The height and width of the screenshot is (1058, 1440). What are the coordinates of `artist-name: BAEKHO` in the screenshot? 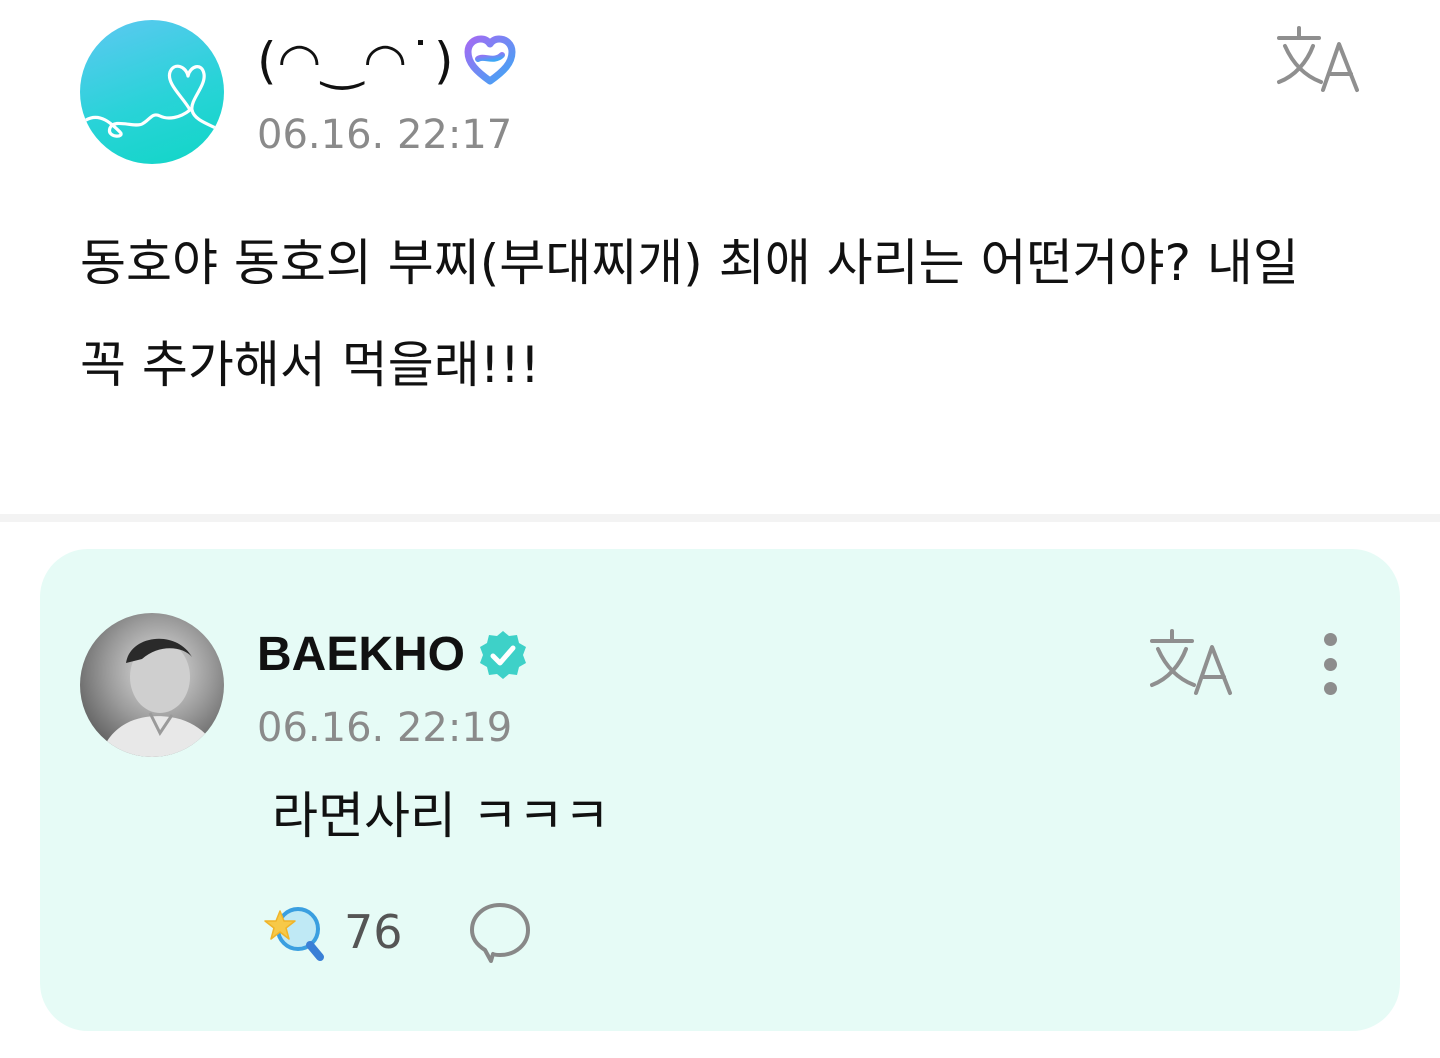 It's located at (361, 655).